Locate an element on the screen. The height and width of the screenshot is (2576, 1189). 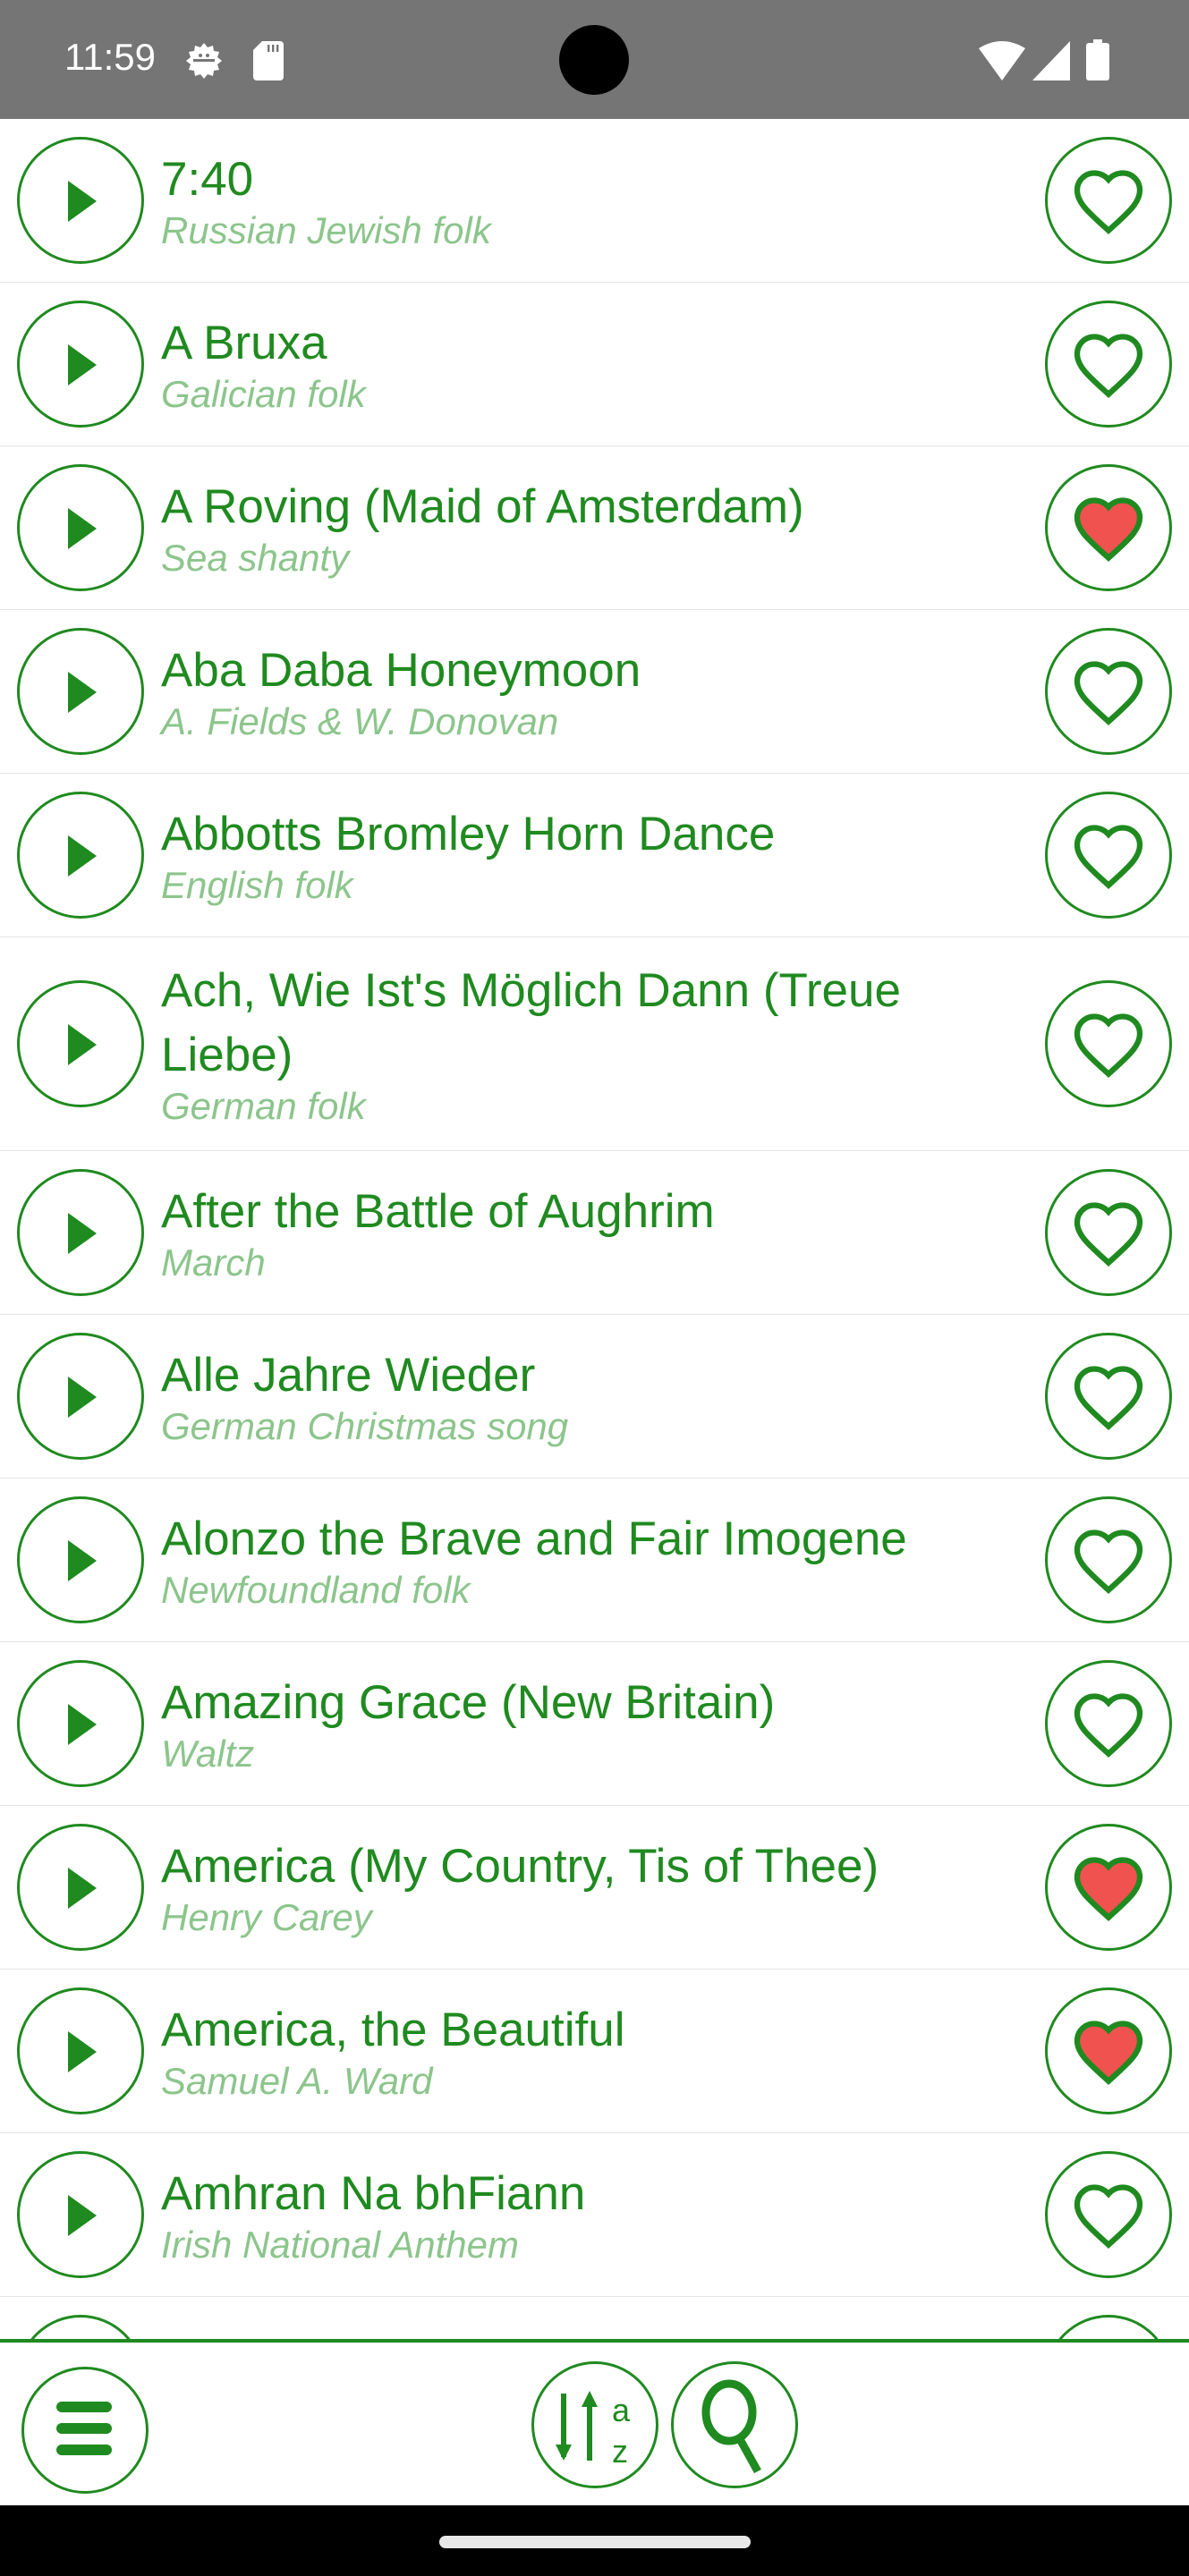
song-row: Alle Jahre Wieder German Christmas song is located at coordinates (594, 1397).